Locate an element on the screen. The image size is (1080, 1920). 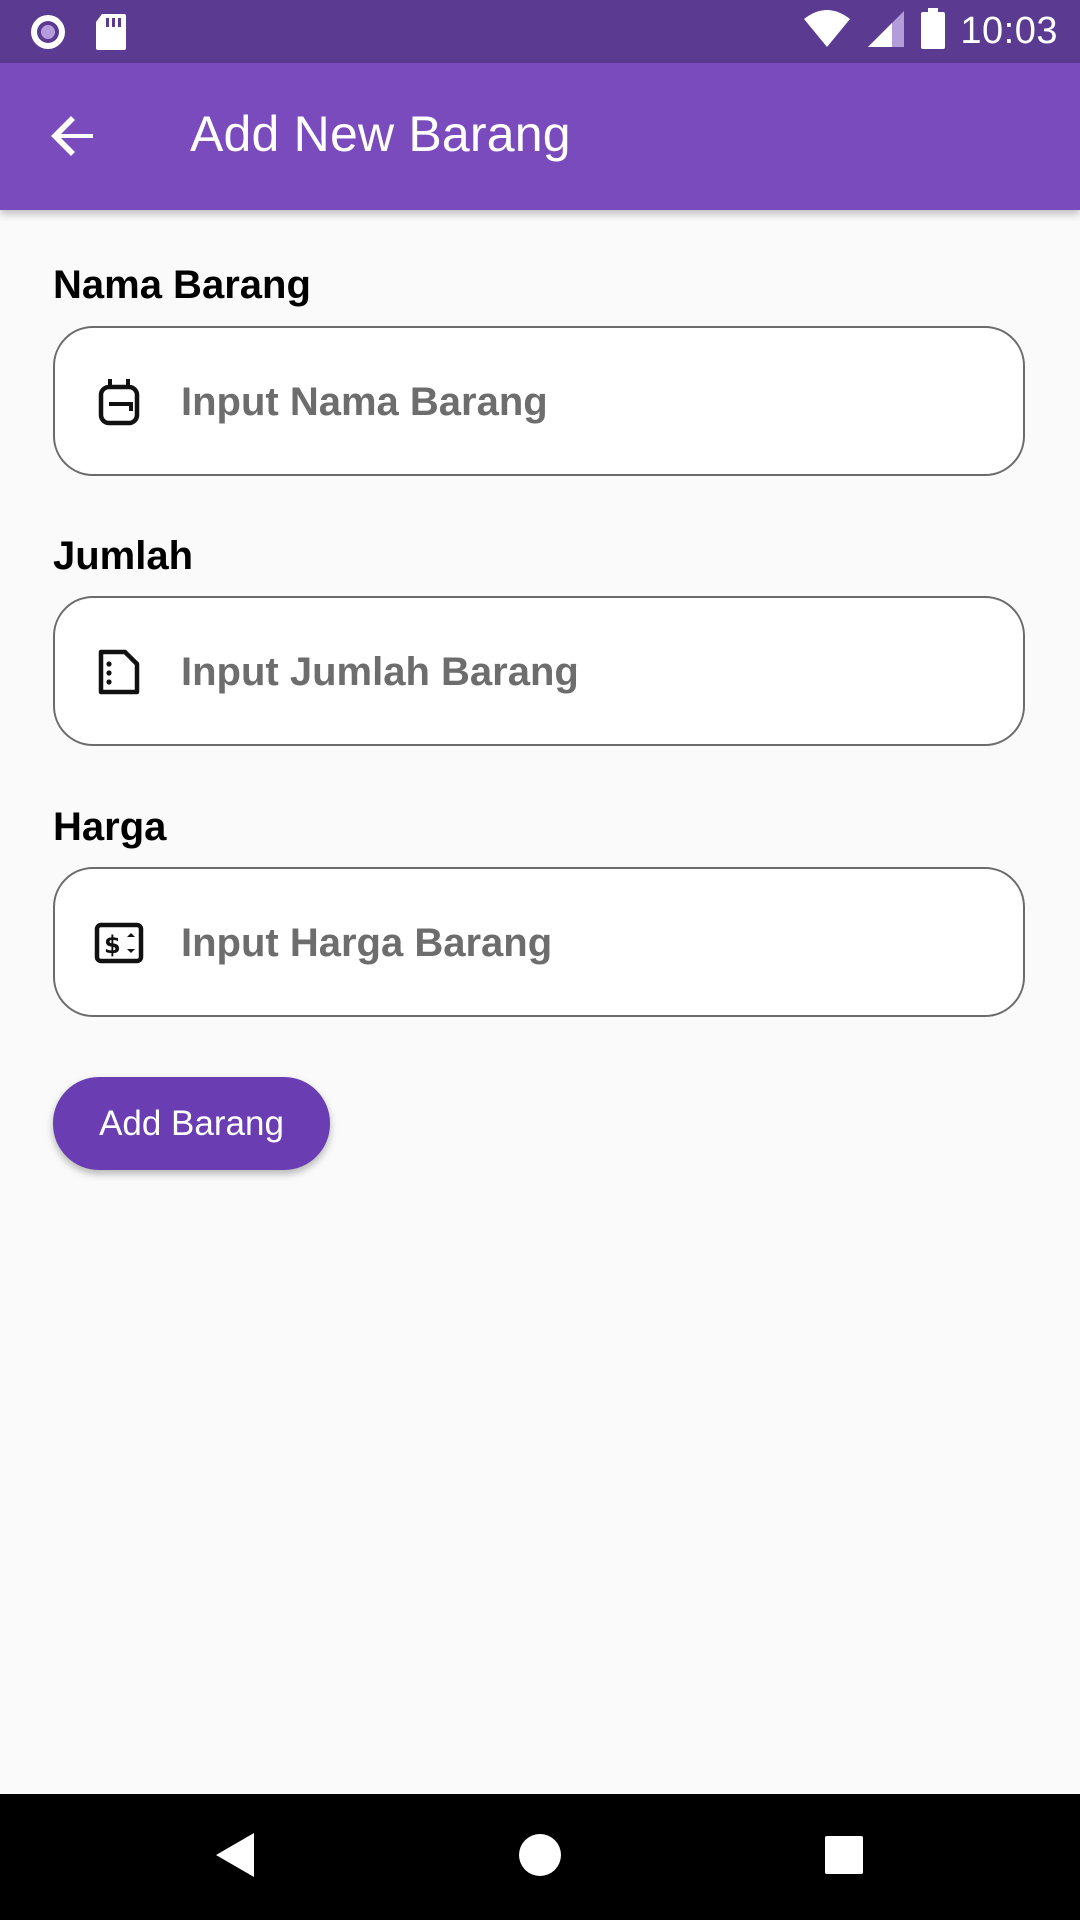
wifi-icon is located at coordinates (827, 31).